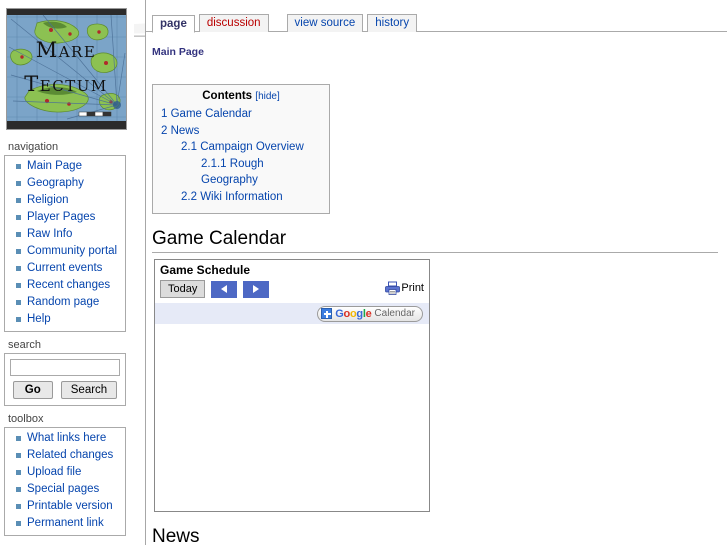  I want to click on toolbox-link-printable-version: Printable version, so click(70, 506).